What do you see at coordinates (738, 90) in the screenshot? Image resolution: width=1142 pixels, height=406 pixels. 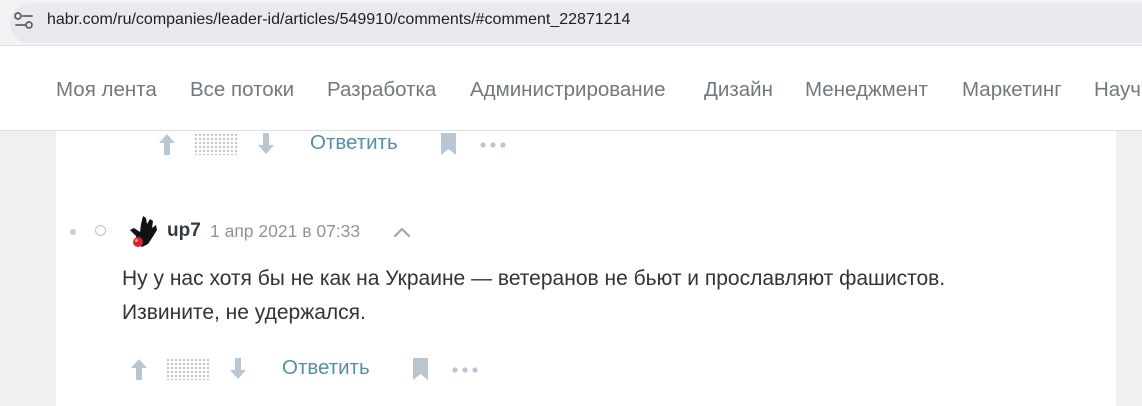 I see `nav-item-design: Дизайн` at bounding box center [738, 90].